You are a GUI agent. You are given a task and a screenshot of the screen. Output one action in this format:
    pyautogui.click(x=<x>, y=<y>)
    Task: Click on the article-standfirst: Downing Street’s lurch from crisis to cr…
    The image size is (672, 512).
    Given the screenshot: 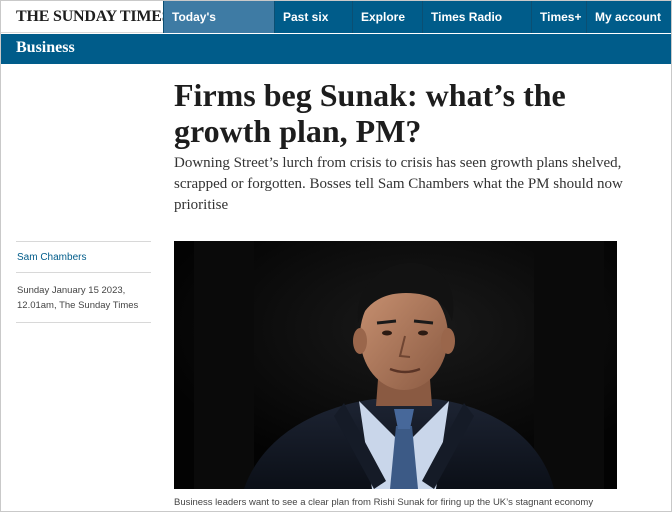 What is the action you would take?
    pyautogui.click(x=398, y=184)
    